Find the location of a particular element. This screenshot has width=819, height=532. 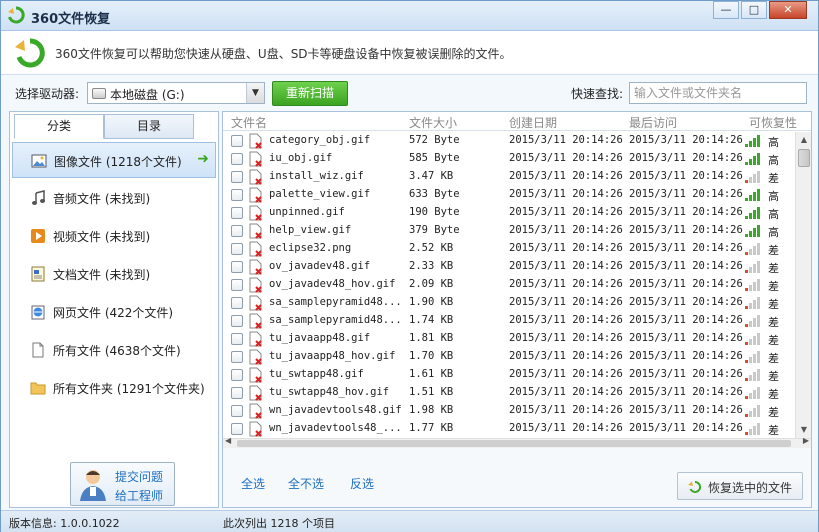

hscrollbar-thumb is located at coordinates (514, 443).